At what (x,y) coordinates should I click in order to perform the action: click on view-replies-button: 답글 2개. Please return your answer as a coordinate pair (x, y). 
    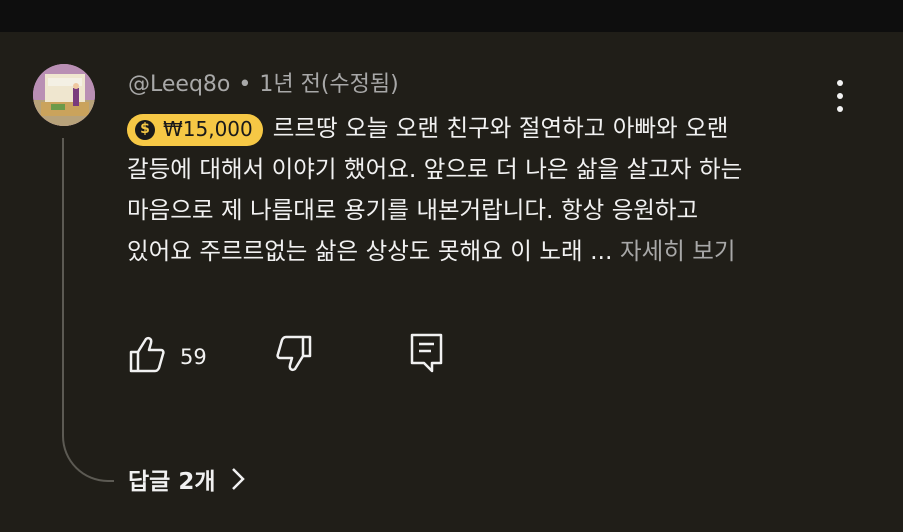
    Looking at the image, I should click on (187, 479).